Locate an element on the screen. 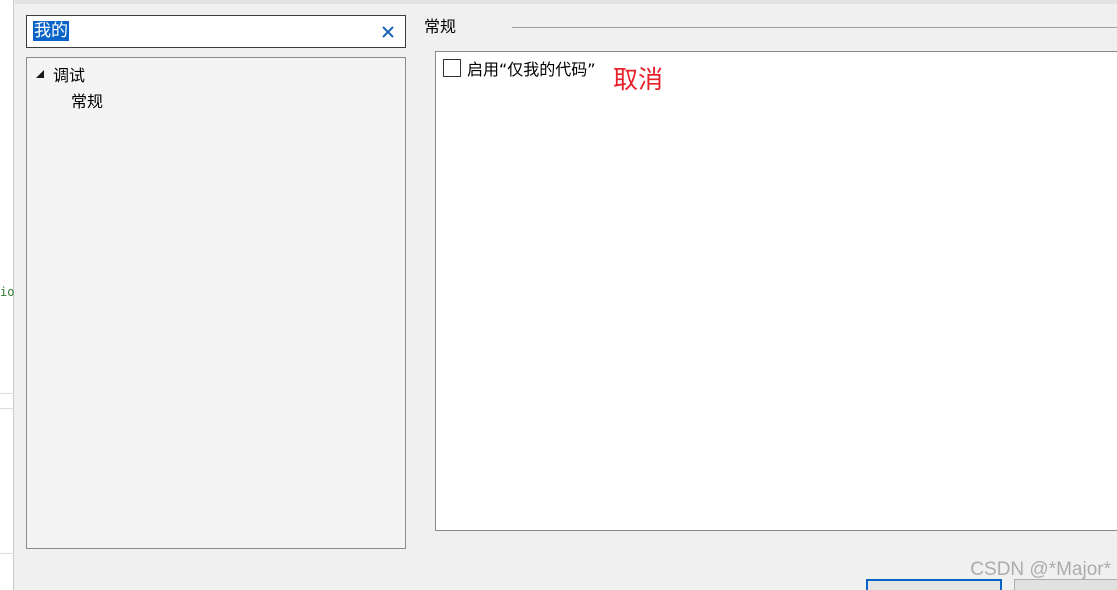 The height and width of the screenshot is (590, 1117). section-title: 常规 is located at coordinates (440, 26).